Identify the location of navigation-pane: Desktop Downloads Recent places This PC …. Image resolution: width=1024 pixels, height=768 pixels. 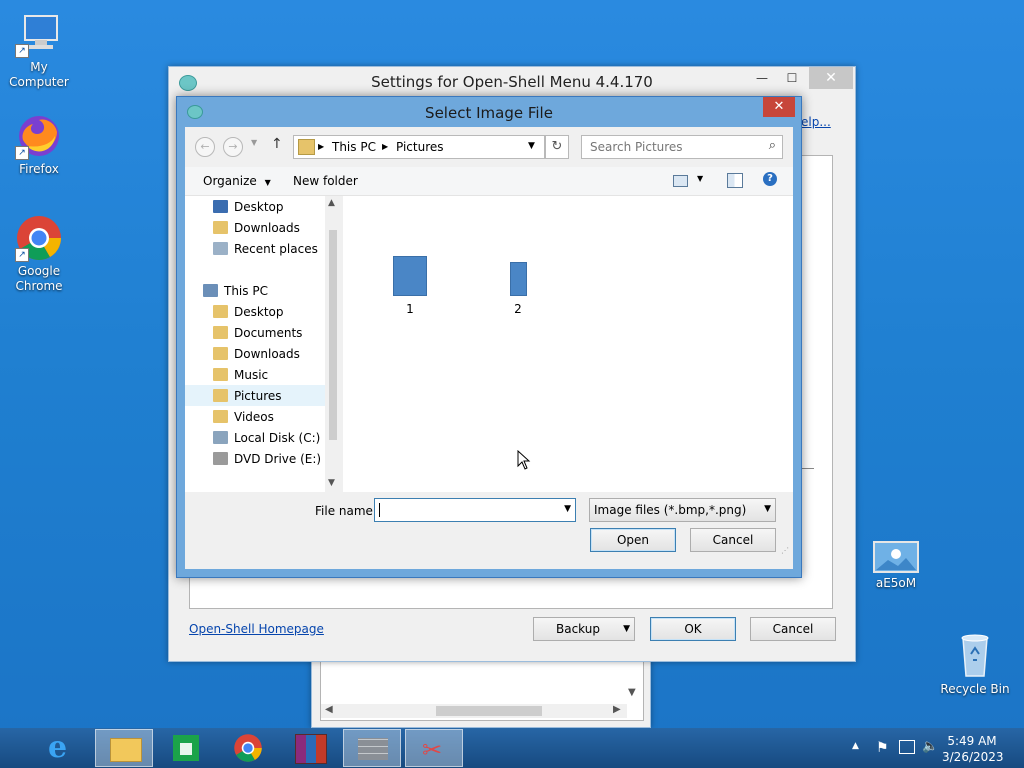
(263, 344).